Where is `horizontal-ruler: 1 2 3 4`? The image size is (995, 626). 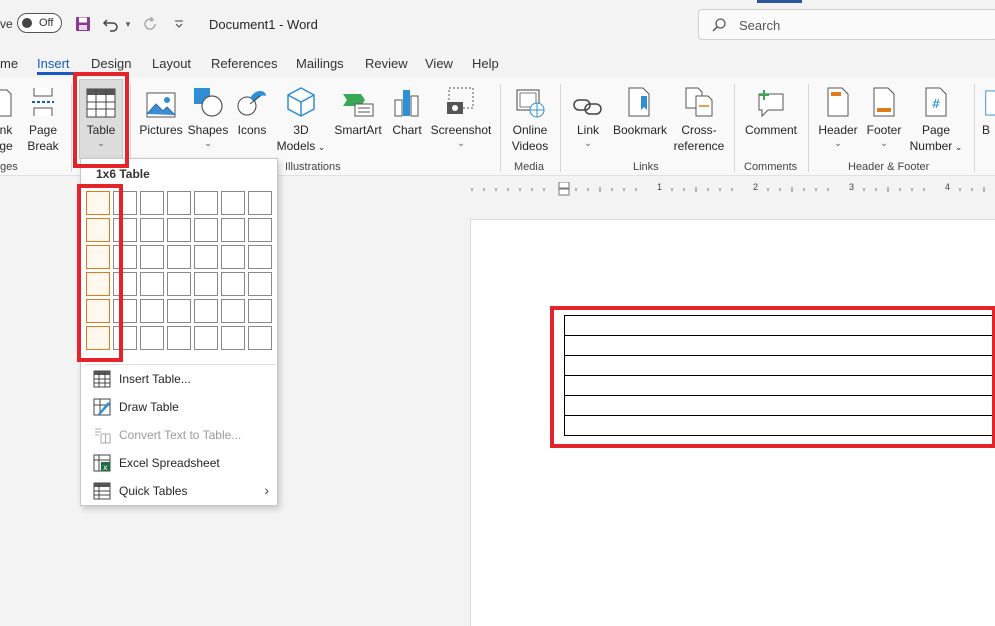 horizontal-ruler: 1 2 3 4 is located at coordinates (732, 189).